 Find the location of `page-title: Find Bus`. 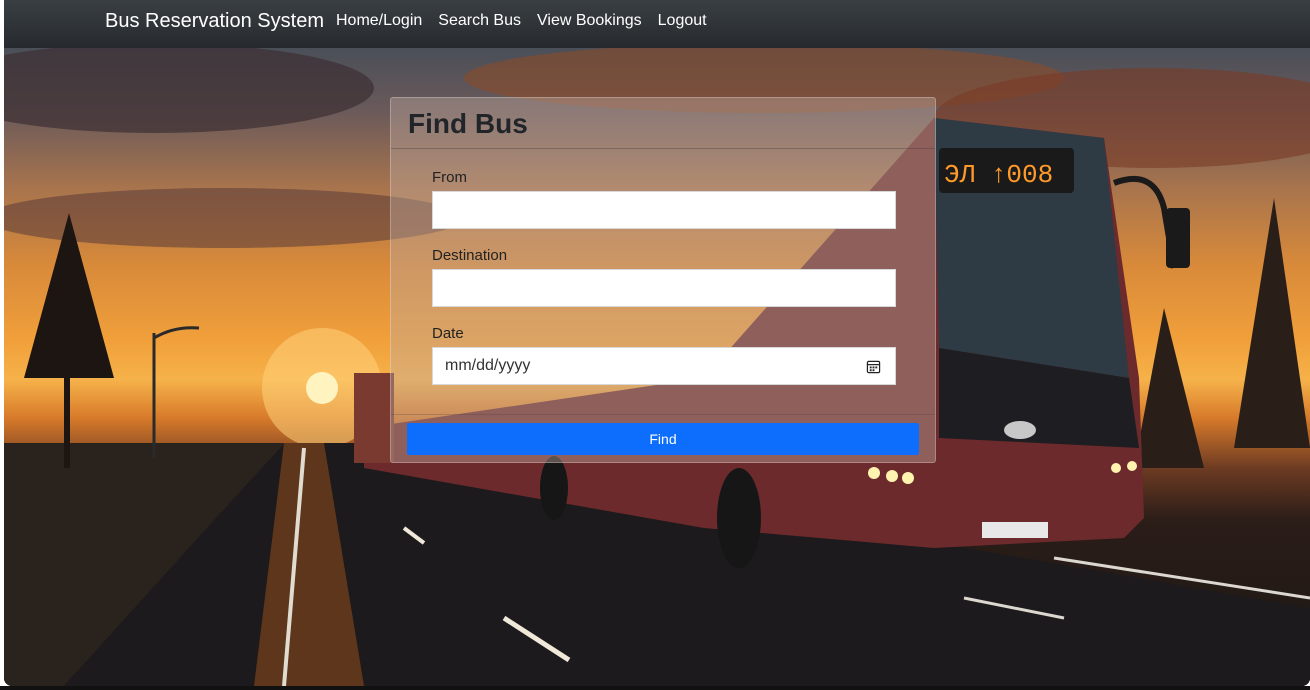

page-title: Find Bus is located at coordinates (468, 123).